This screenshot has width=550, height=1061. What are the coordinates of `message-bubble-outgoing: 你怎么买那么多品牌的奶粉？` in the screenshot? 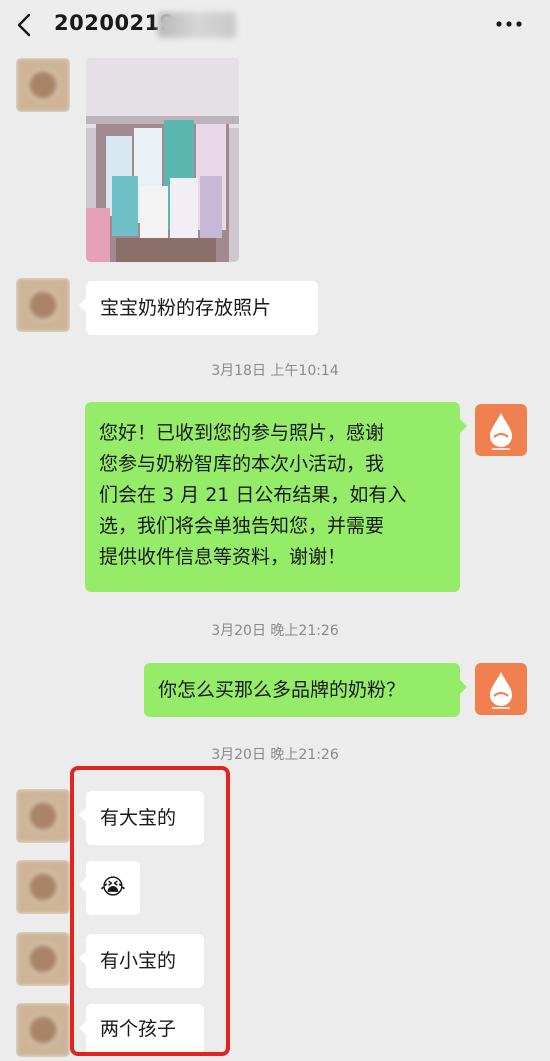 It's located at (305, 690).